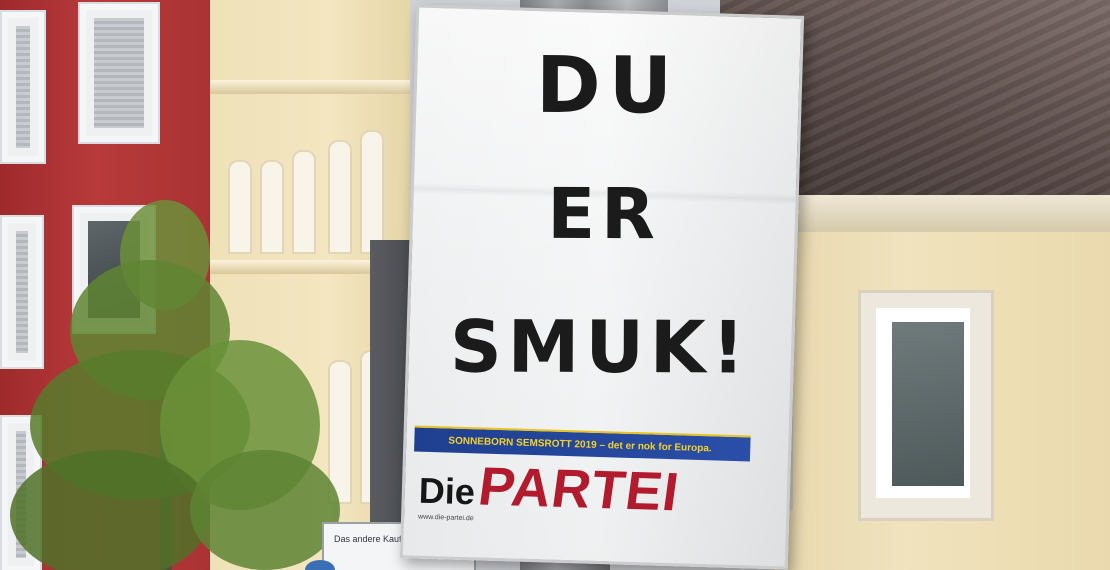 This screenshot has height=570, width=1110. Describe the element at coordinates (928, 404) in the screenshot. I see `window-glass` at that location.